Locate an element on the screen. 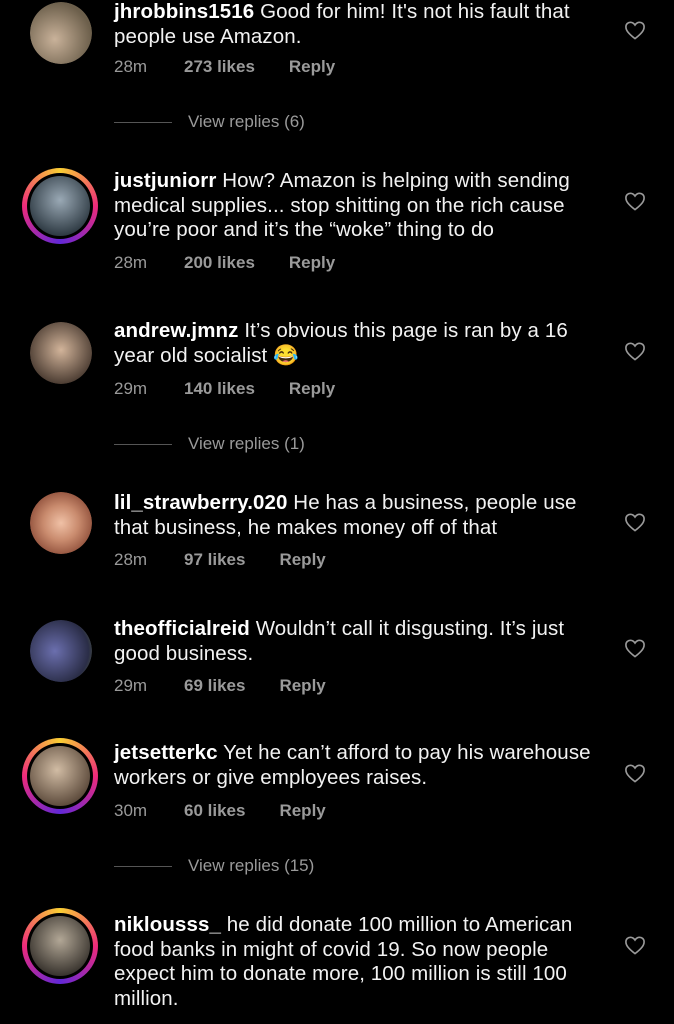 The image size is (674, 1024). comment-meta: 29m 69 likes Reply is located at coordinates (220, 686).